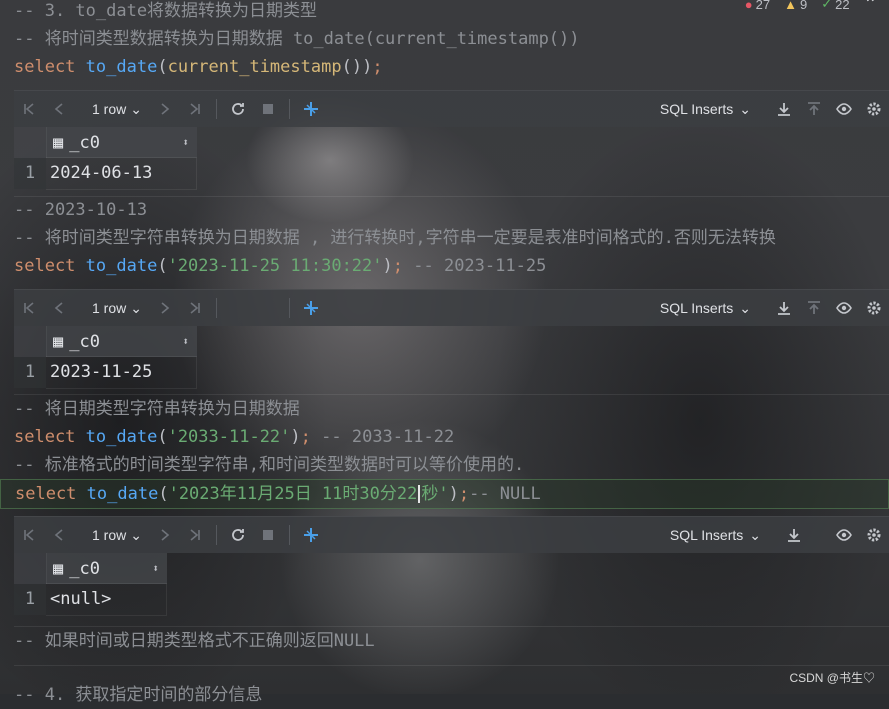 The width and height of the screenshot is (889, 709). I want to click on result-grid-3: ▦ _c0 ⬍ 1 <null>, so click(90, 584).